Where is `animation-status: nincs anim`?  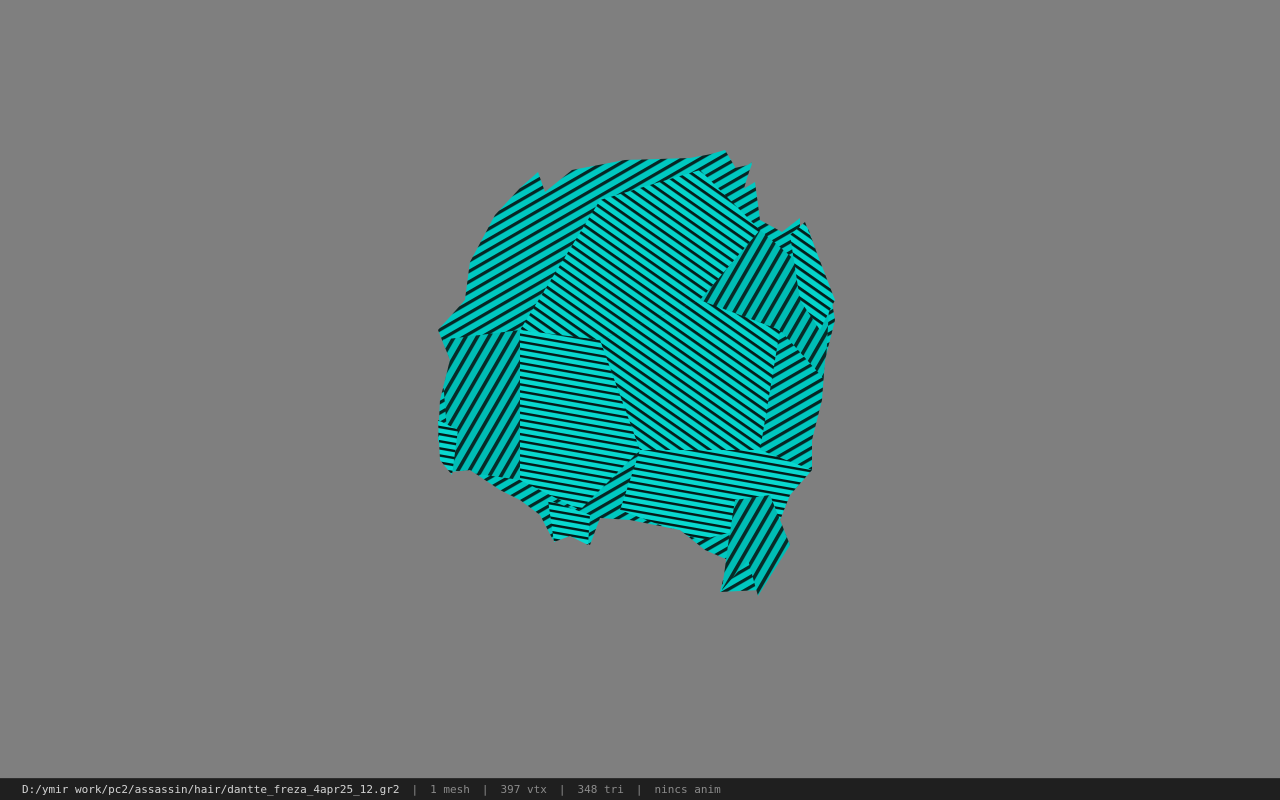
animation-status: nincs anim is located at coordinates (687, 789).